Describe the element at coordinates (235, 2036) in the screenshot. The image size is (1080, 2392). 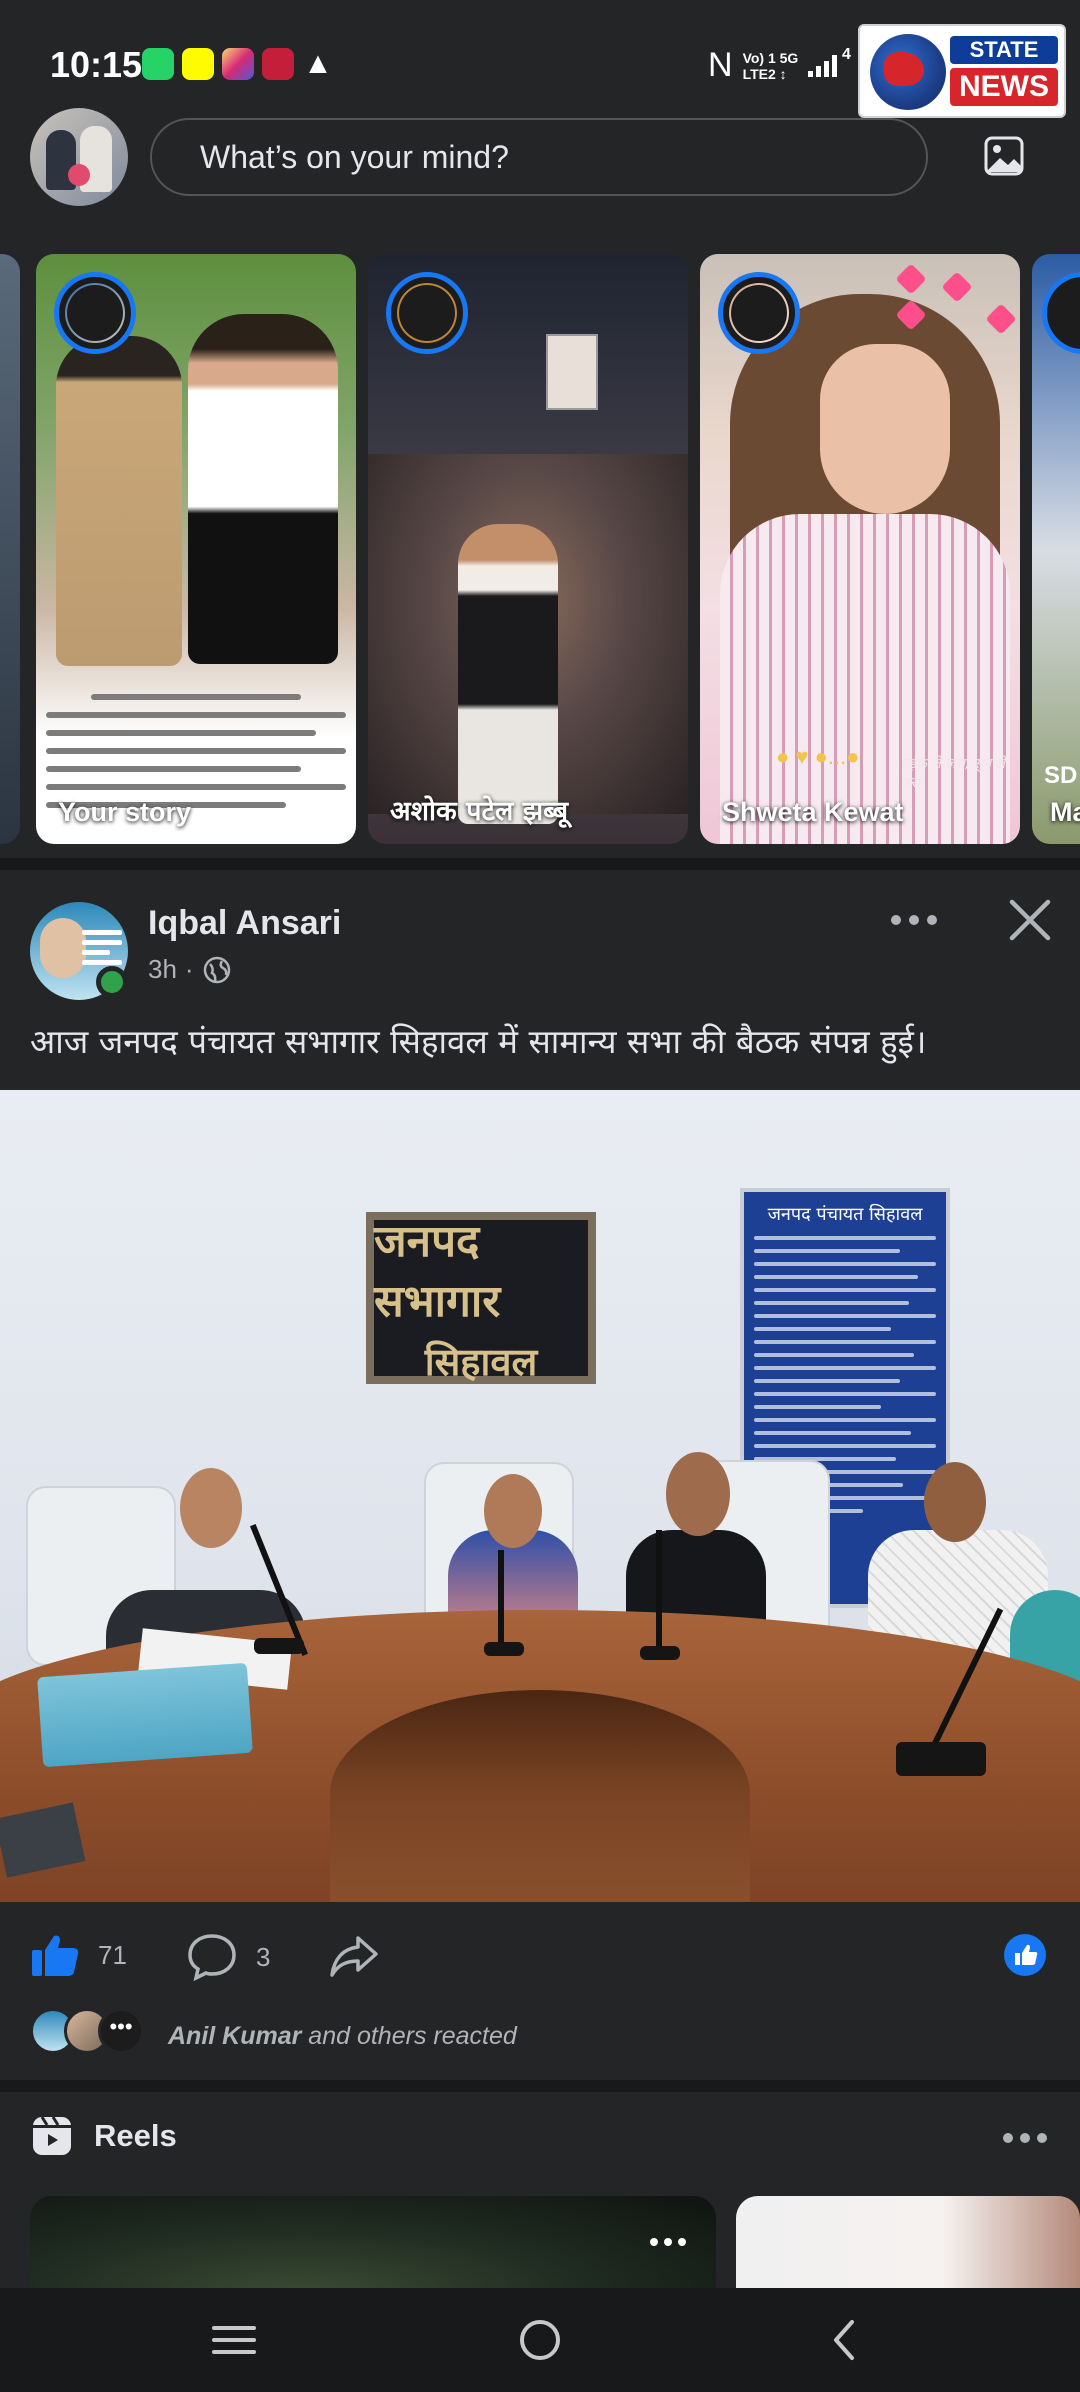
I see `reactor-name: Anil Kumar` at that location.